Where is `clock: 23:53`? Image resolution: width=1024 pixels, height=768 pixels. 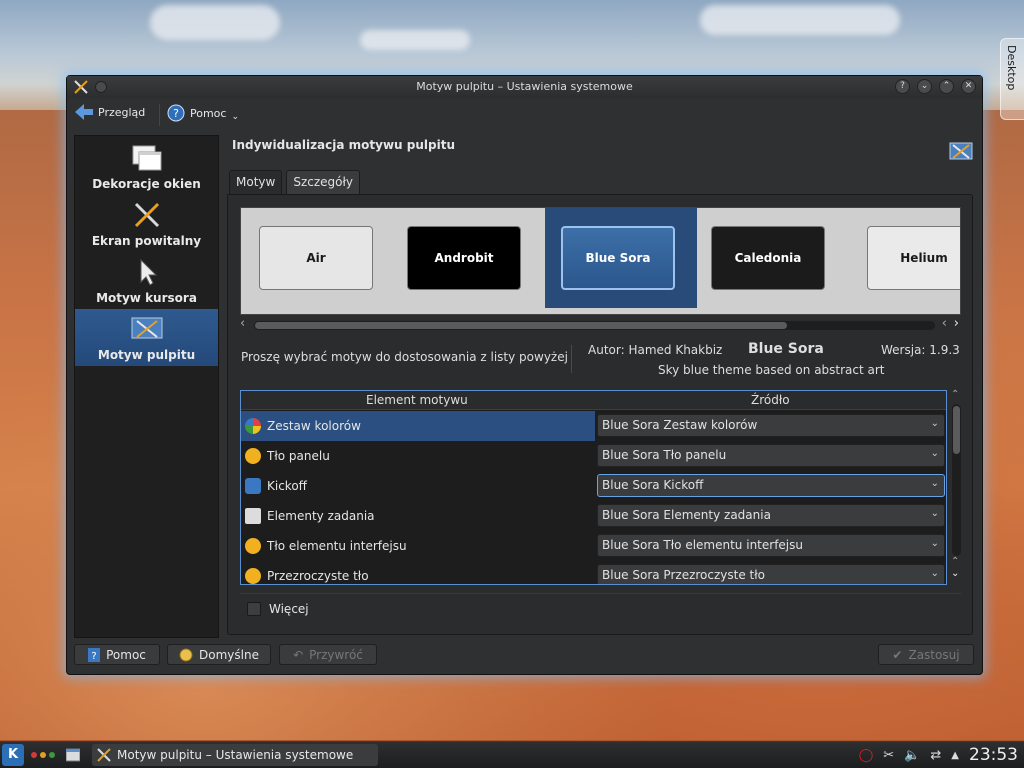 clock: 23:53 is located at coordinates (993, 755).